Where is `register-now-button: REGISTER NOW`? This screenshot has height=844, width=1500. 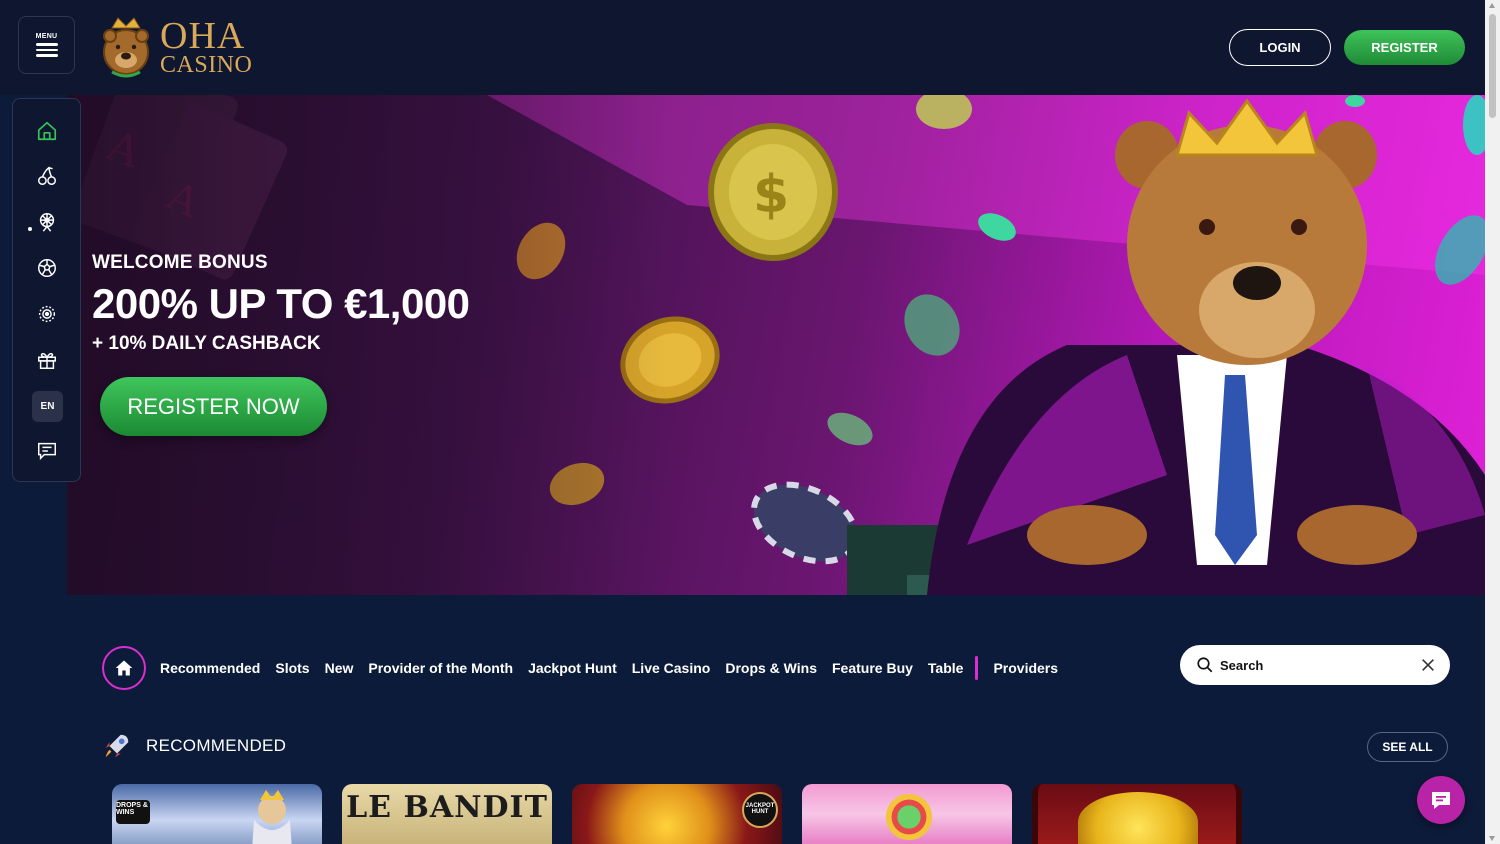 register-now-button: REGISTER NOW is located at coordinates (213, 406).